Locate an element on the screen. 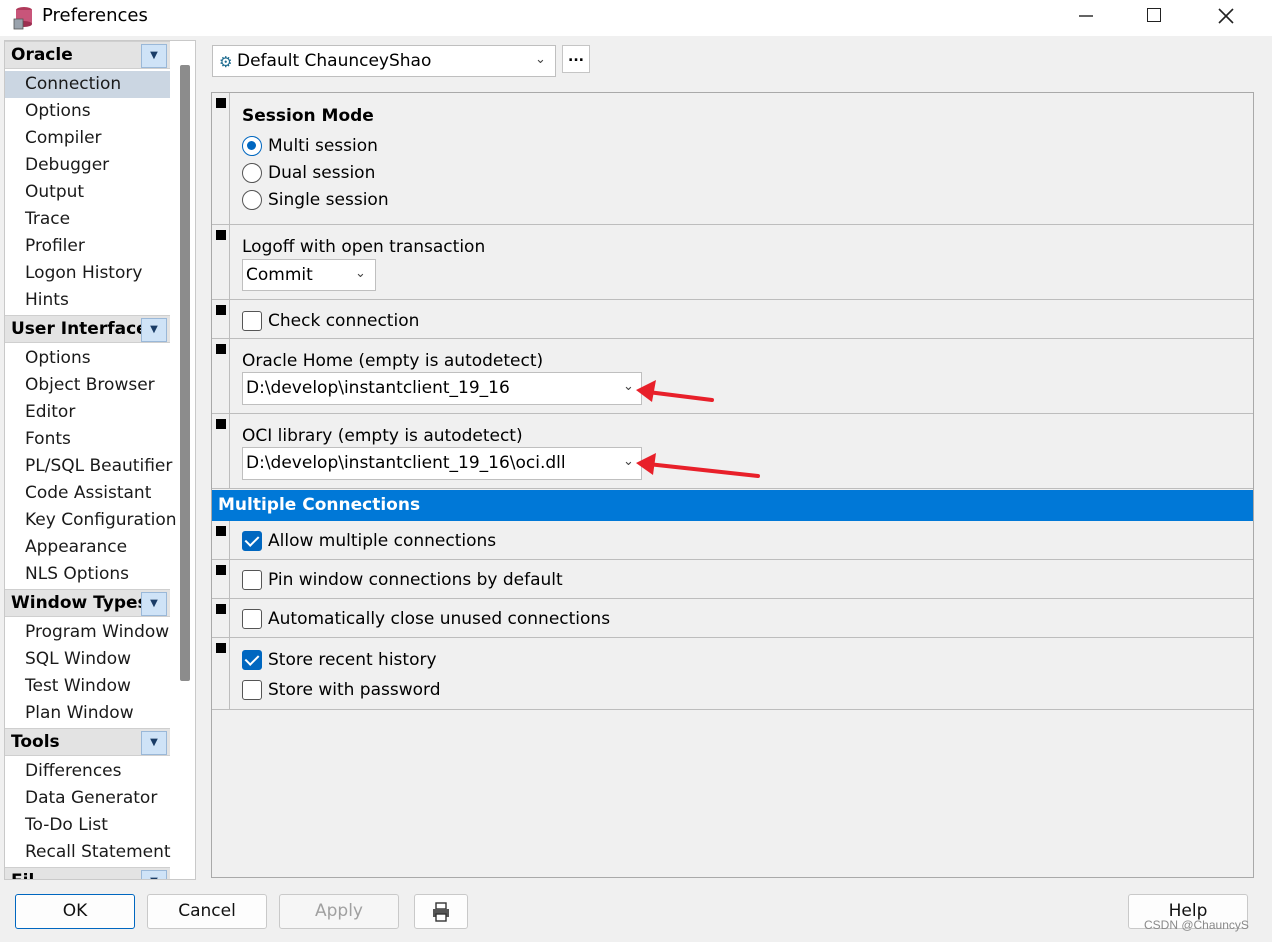  auto-close-checkbox: Automatically close unused connections is located at coordinates (426, 619).